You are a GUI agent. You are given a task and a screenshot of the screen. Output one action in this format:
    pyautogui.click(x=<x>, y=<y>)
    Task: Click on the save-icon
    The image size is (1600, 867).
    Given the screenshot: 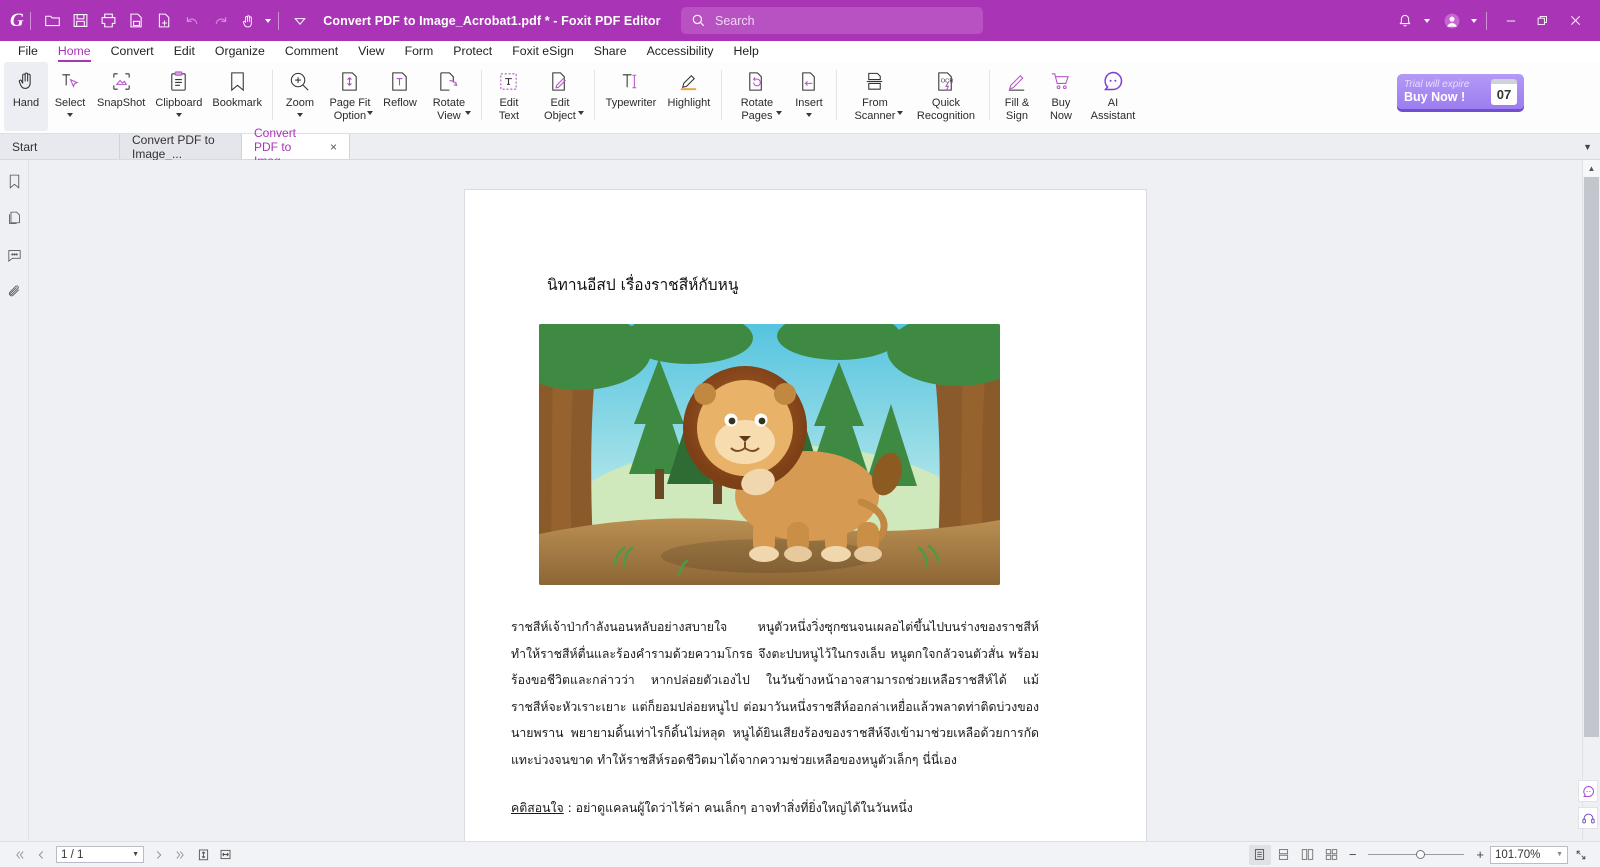 What is the action you would take?
    pyautogui.click(x=80, y=21)
    